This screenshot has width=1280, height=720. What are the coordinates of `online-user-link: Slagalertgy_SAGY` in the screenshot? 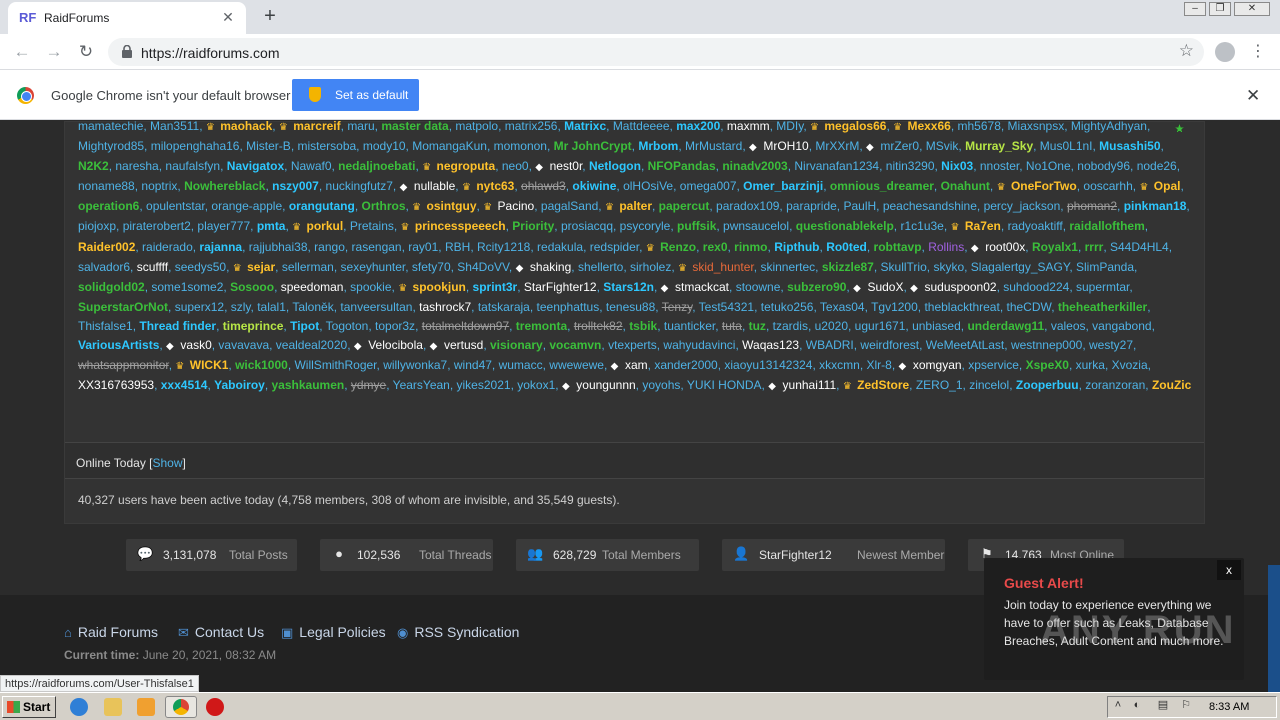 It's located at (1020, 267).